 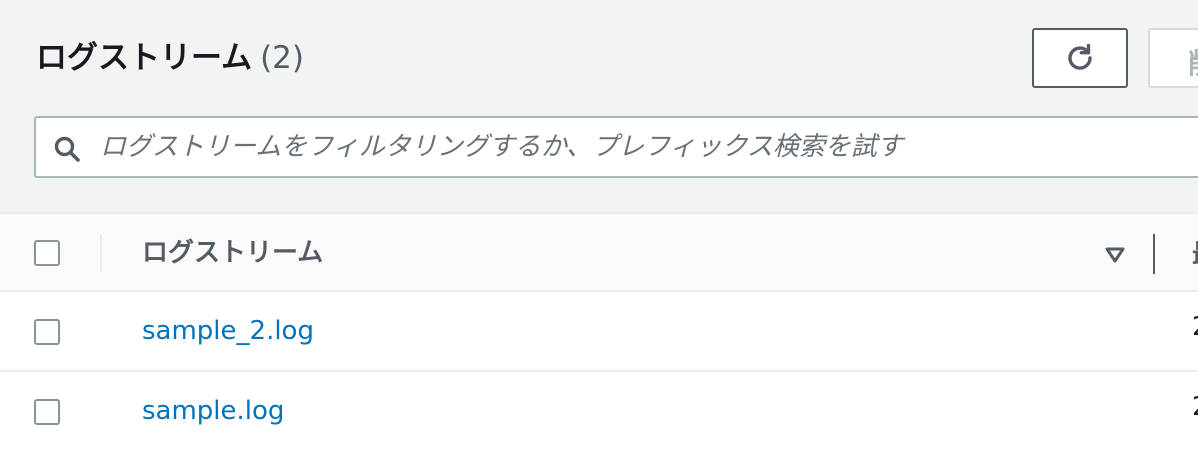 What do you see at coordinates (282, 58) in the screenshot?
I see `stream-count: (2)` at bounding box center [282, 58].